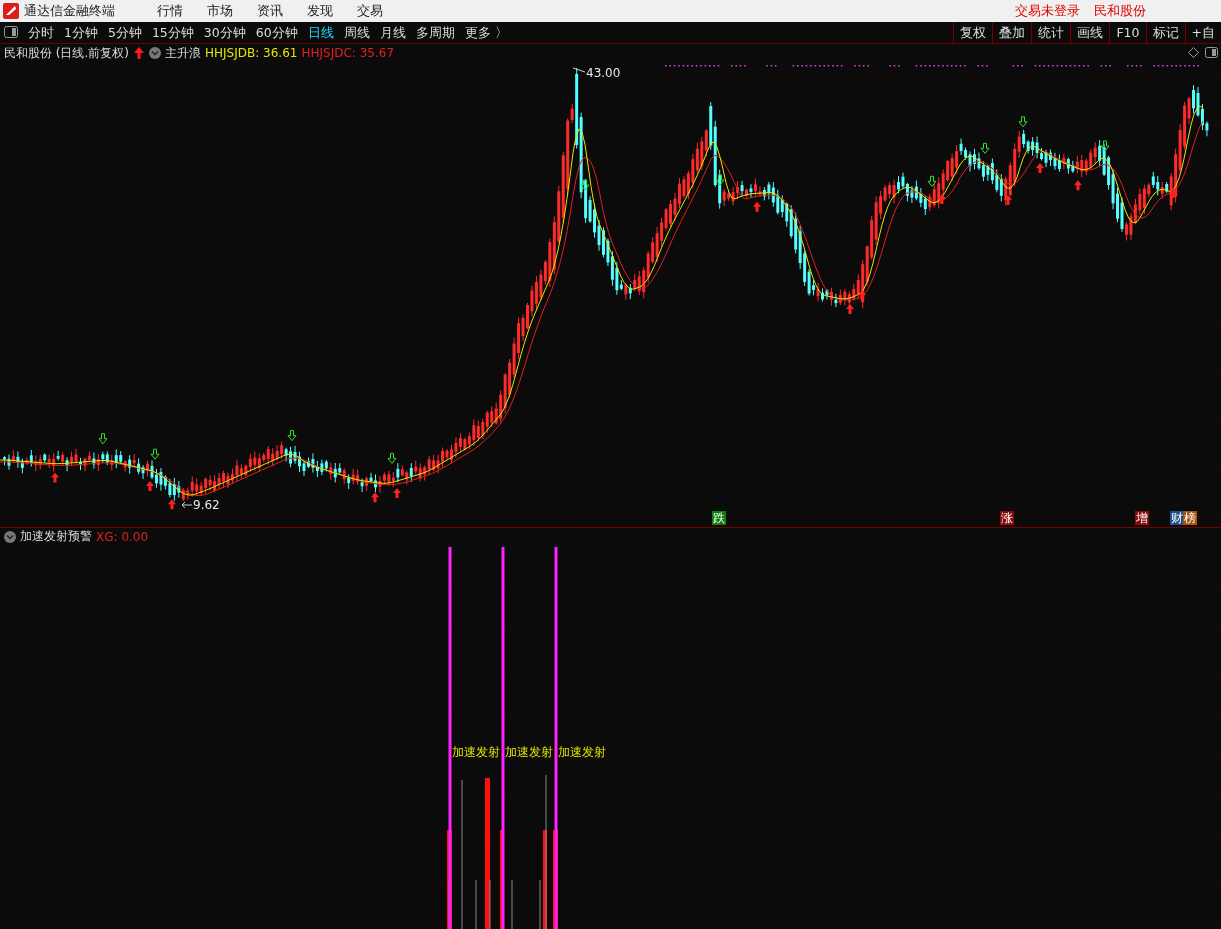  Describe the element at coordinates (122, 536) in the screenshot. I see `indicator-value: XG: 0.00` at that location.